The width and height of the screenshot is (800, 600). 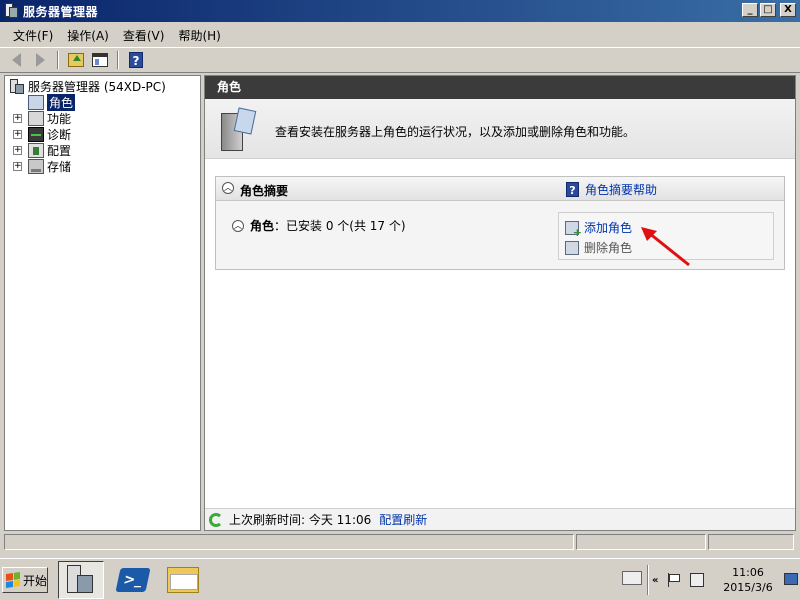 What do you see at coordinates (608, 248) in the screenshot?
I see `remove-roles-label: 删除角色` at bounding box center [608, 248].